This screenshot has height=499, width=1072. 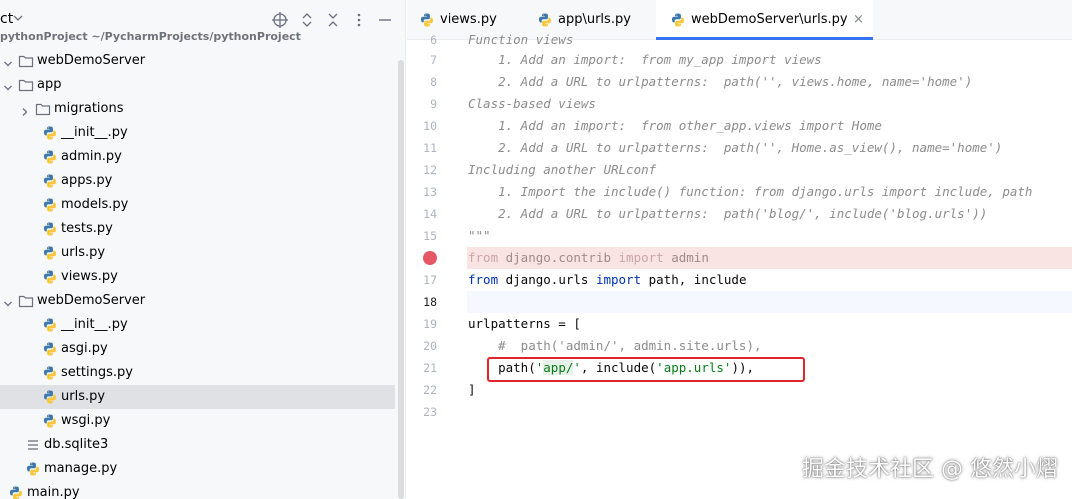 What do you see at coordinates (25, 109) in the screenshot?
I see `chevron-right-icon` at bounding box center [25, 109].